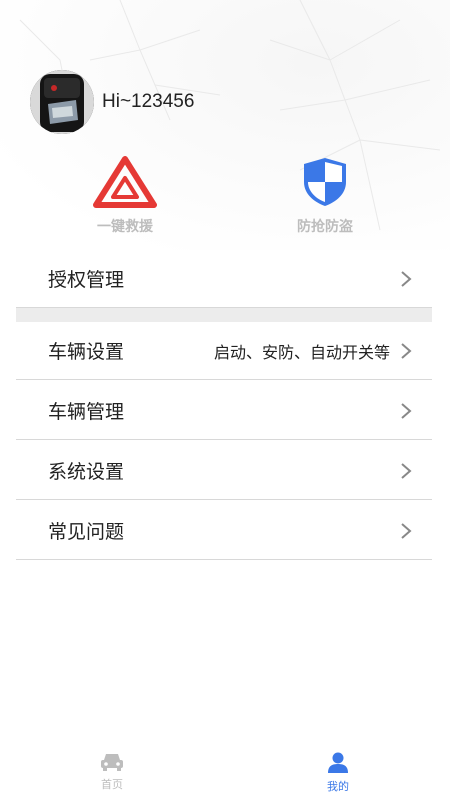 The height and width of the screenshot is (800, 450). What do you see at coordinates (112, 762) in the screenshot?
I see `car-icon` at bounding box center [112, 762].